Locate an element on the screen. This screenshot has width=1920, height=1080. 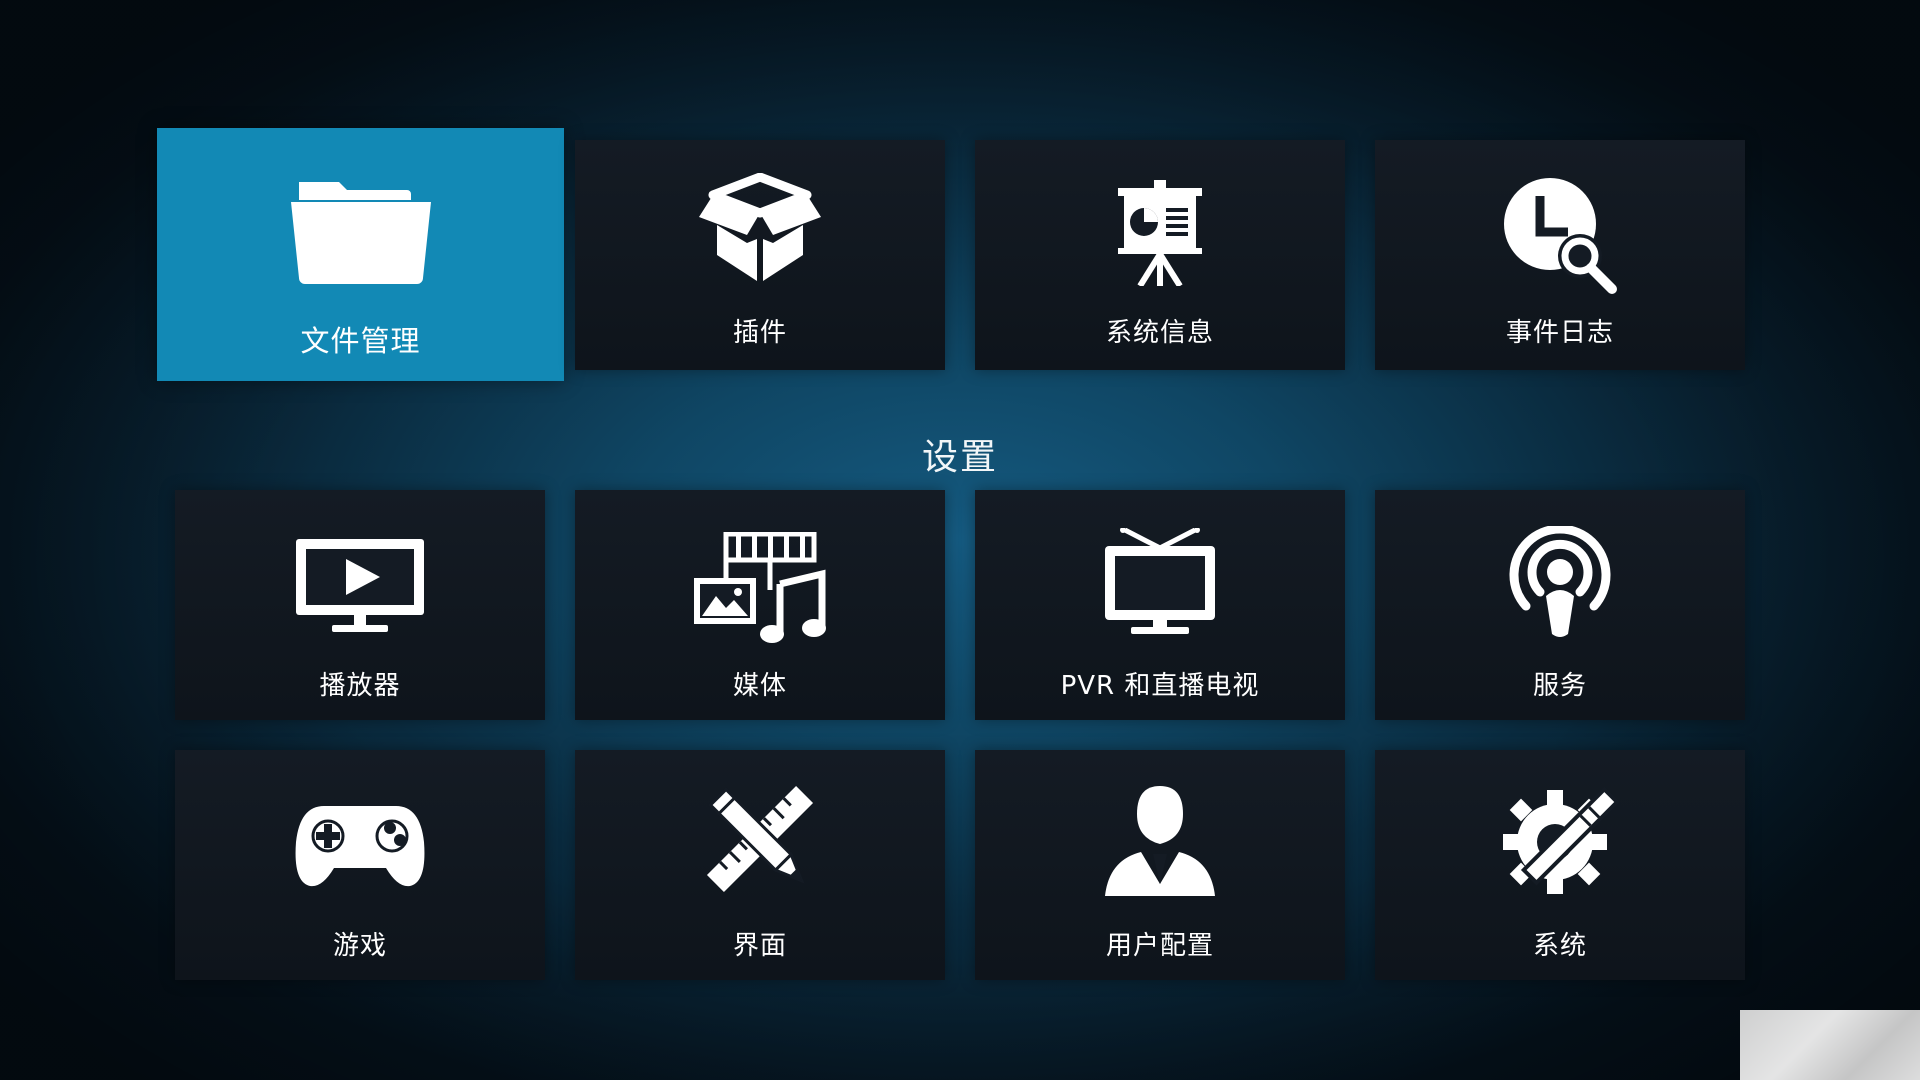
tile-services: 服务 is located at coordinates (1560, 605).